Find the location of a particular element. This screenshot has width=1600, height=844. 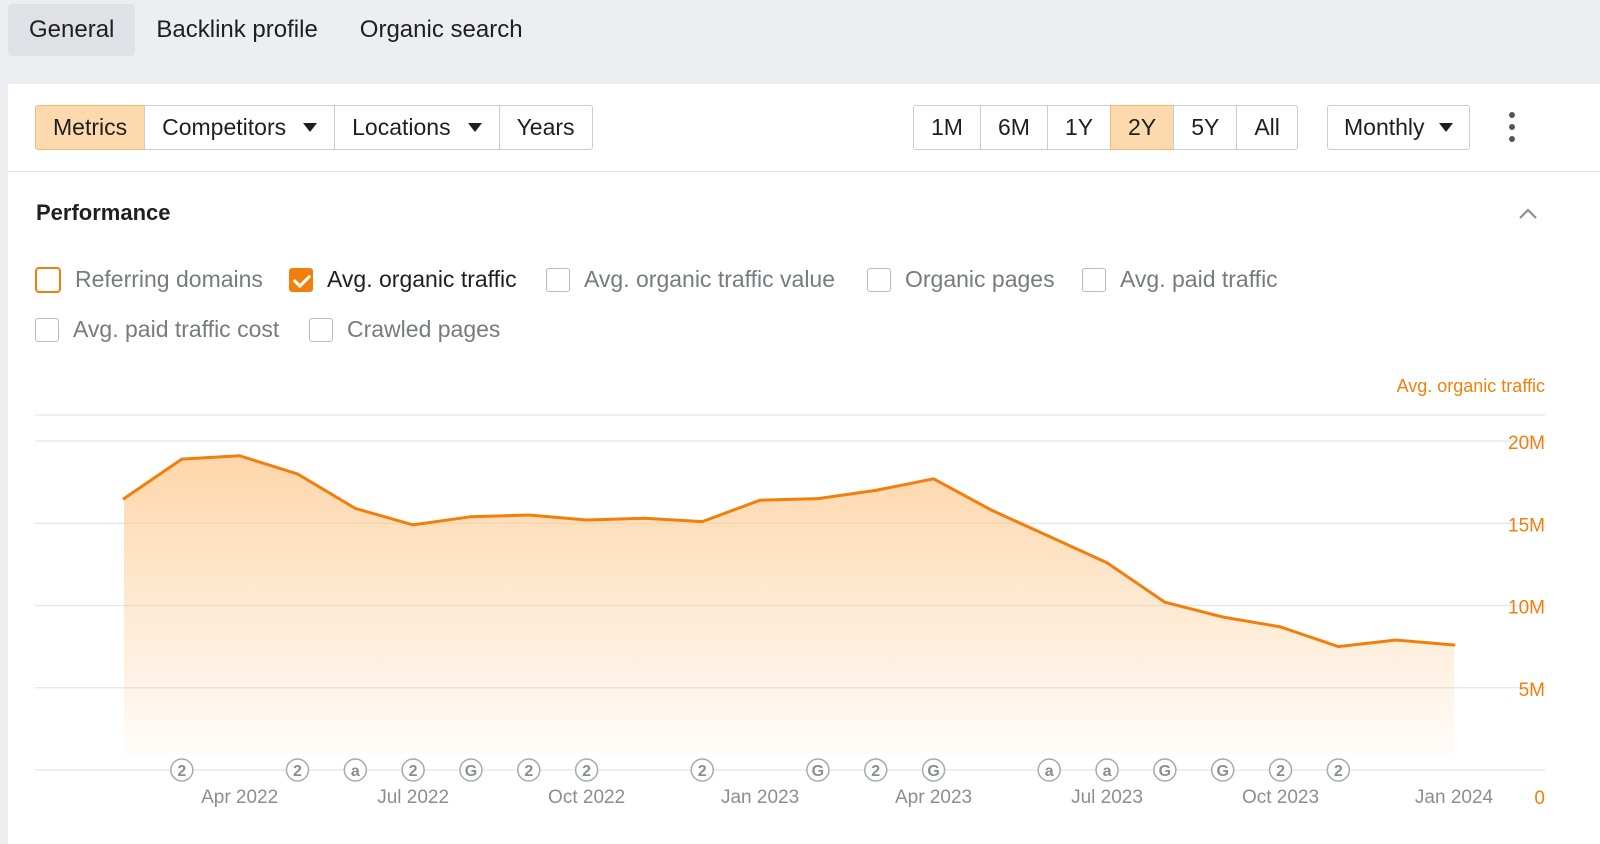

x-tick-label: Jul 2023 is located at coordinates (1107, 797).